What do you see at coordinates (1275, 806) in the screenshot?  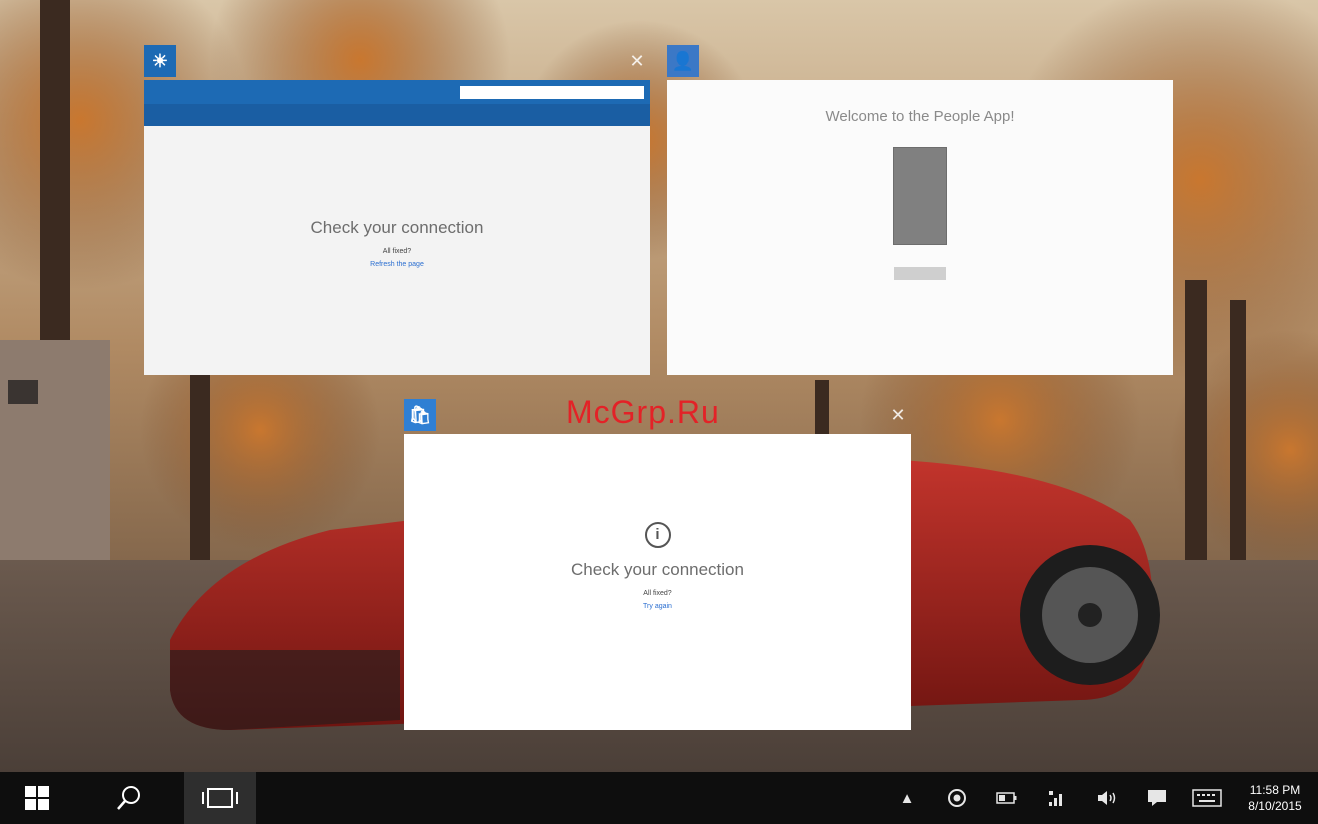 I see `clock-date: 8/10/2015` at bounding box center [1275, 806].